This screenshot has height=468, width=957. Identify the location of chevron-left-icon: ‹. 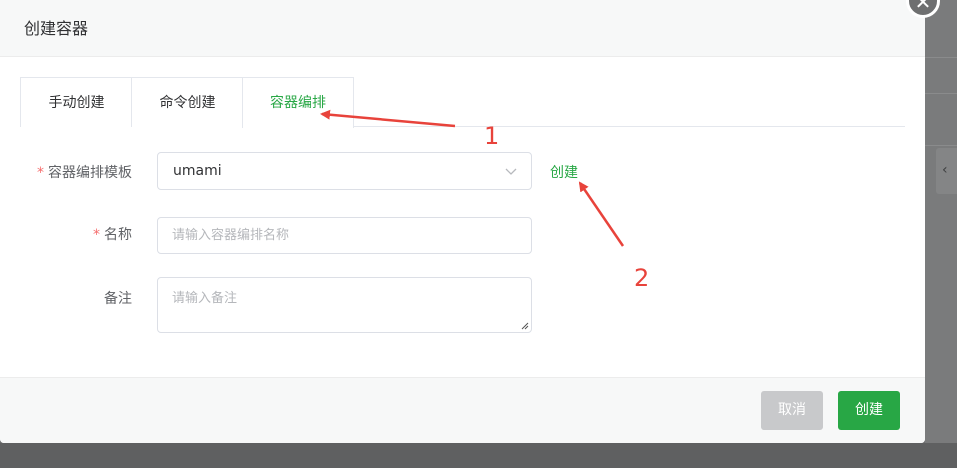
(945, 170).